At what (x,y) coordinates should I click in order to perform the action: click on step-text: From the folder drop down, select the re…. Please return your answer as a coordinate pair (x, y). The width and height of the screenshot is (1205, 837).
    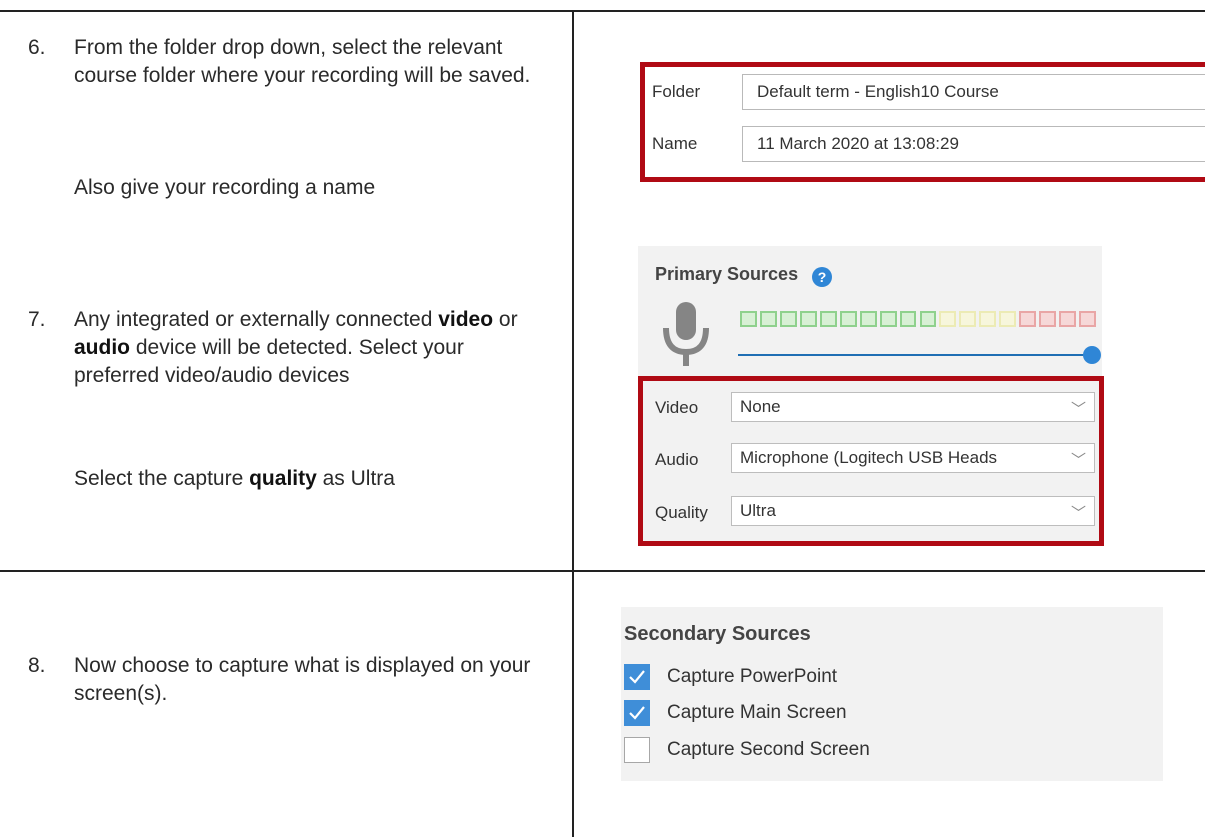
    Looking at the image, I should click on (302, 61).